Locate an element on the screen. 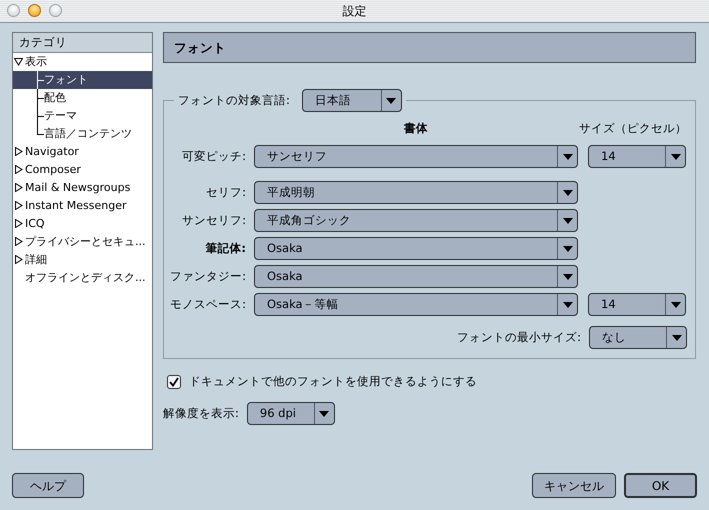 This screenshot has width=709, height=510. checkbox is located at coordinates (174, 381).